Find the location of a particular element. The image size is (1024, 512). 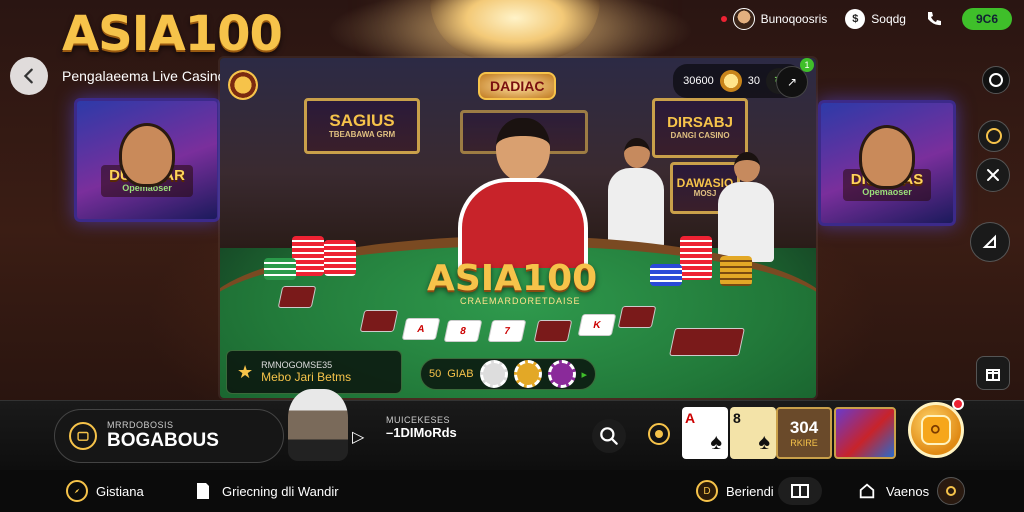

wallet-label: Soqdg is located at coordinates (888, 19).